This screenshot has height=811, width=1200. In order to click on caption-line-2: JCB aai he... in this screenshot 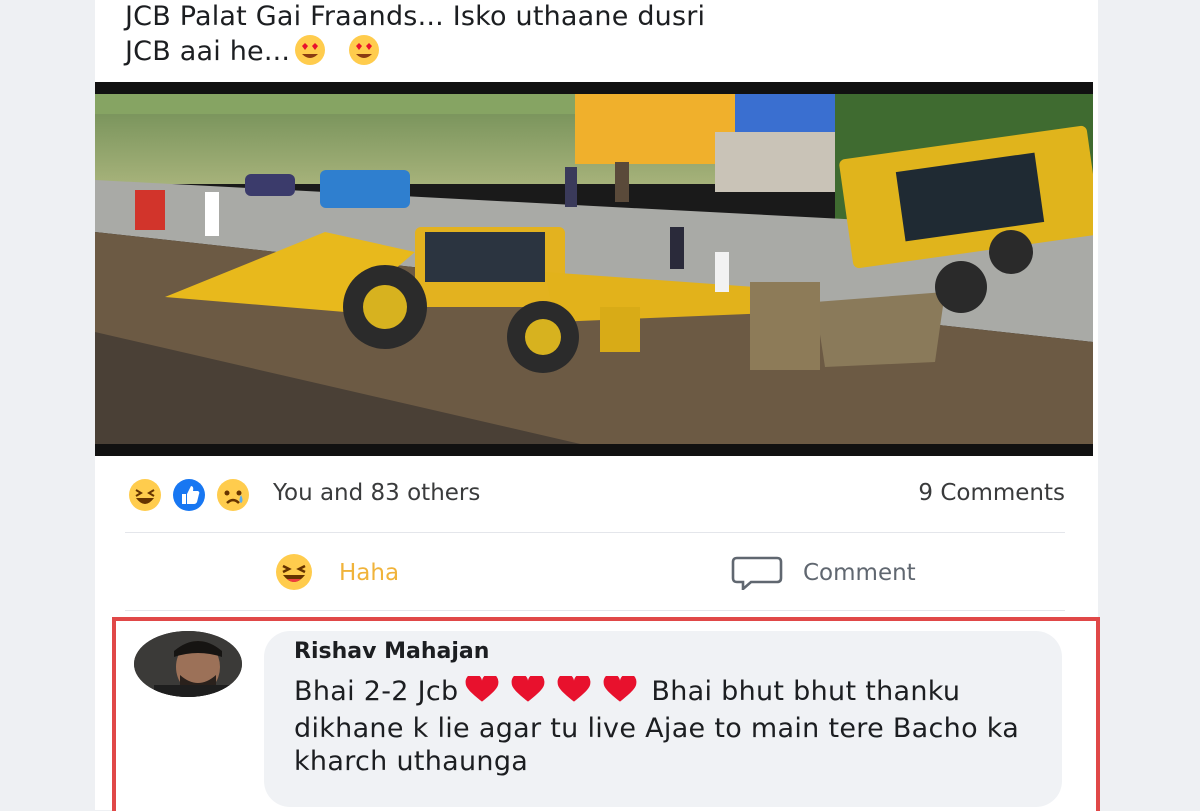, I will do `click(575, 54)`.